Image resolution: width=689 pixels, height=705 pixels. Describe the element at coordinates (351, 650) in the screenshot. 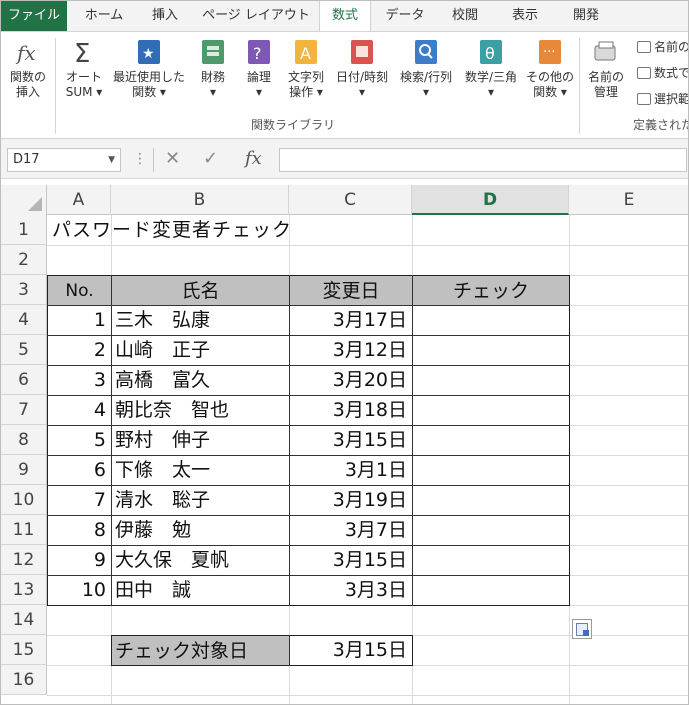

I see `check-target-date: 3月15日` at that location.